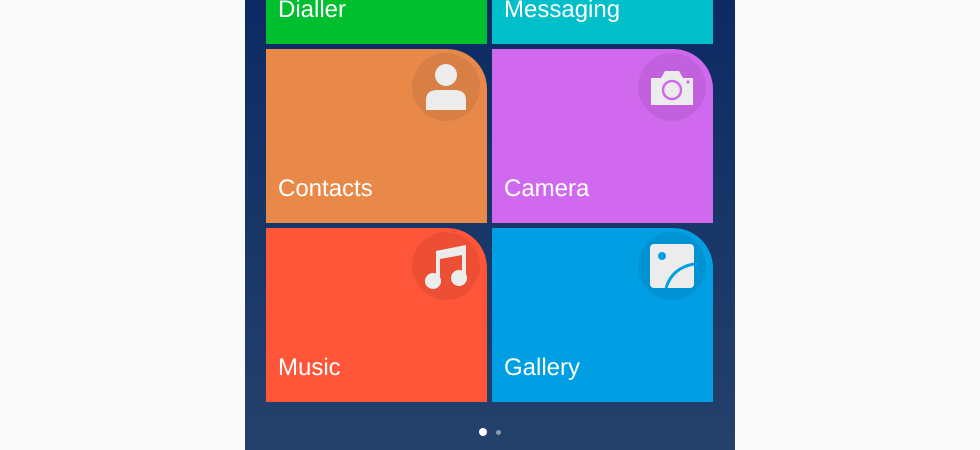  Describe the element at coordinates (672, 266) in the screenshot. I see `image-icon` at that location.